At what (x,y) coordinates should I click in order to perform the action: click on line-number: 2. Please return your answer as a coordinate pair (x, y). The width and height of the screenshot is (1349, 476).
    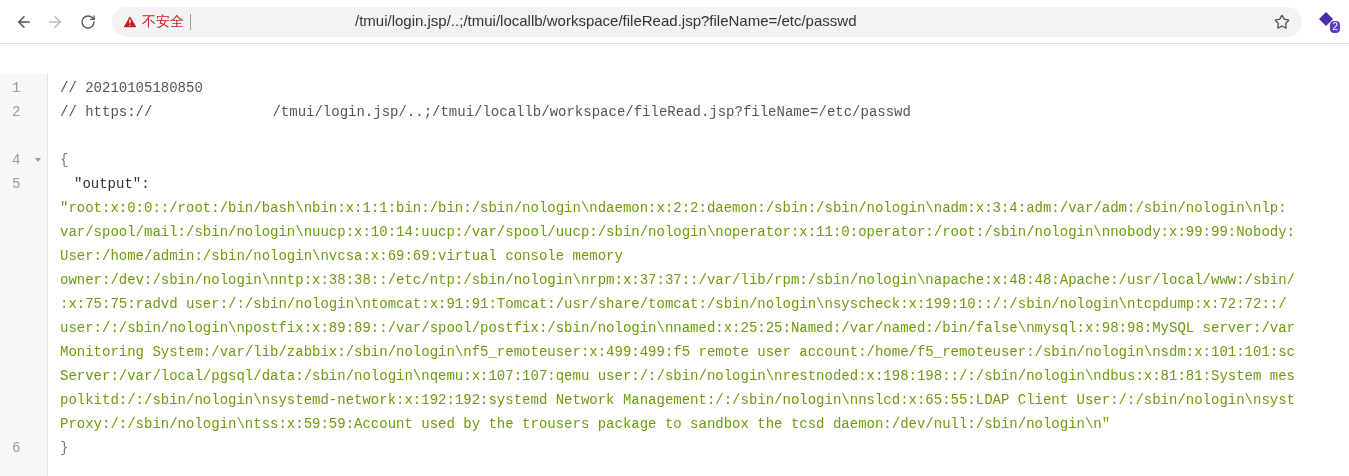
    Looking at the image, I should click on (16, 112).